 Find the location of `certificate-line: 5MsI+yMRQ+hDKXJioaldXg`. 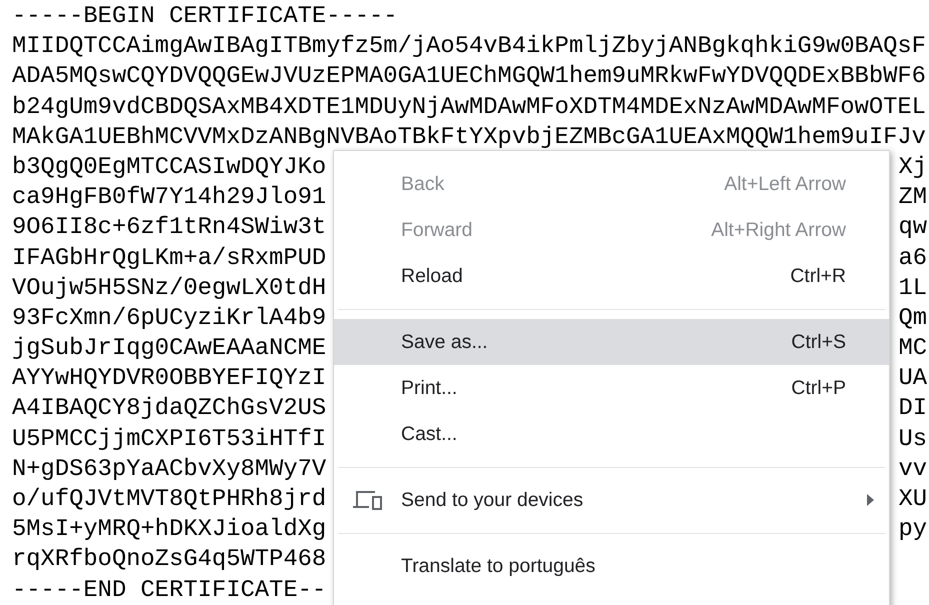

certificate-line: 5MsI+yMRQ+hDKXJioaldXg is located at coordinates (169, 530).